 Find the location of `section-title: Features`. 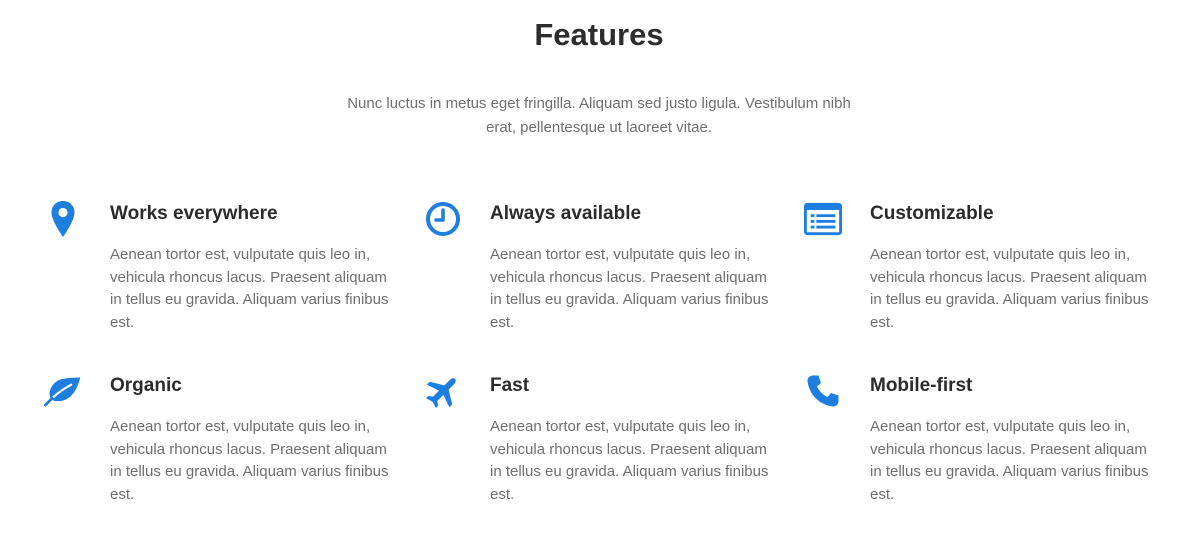

section-title: Features is located at coordinates (599, 34).